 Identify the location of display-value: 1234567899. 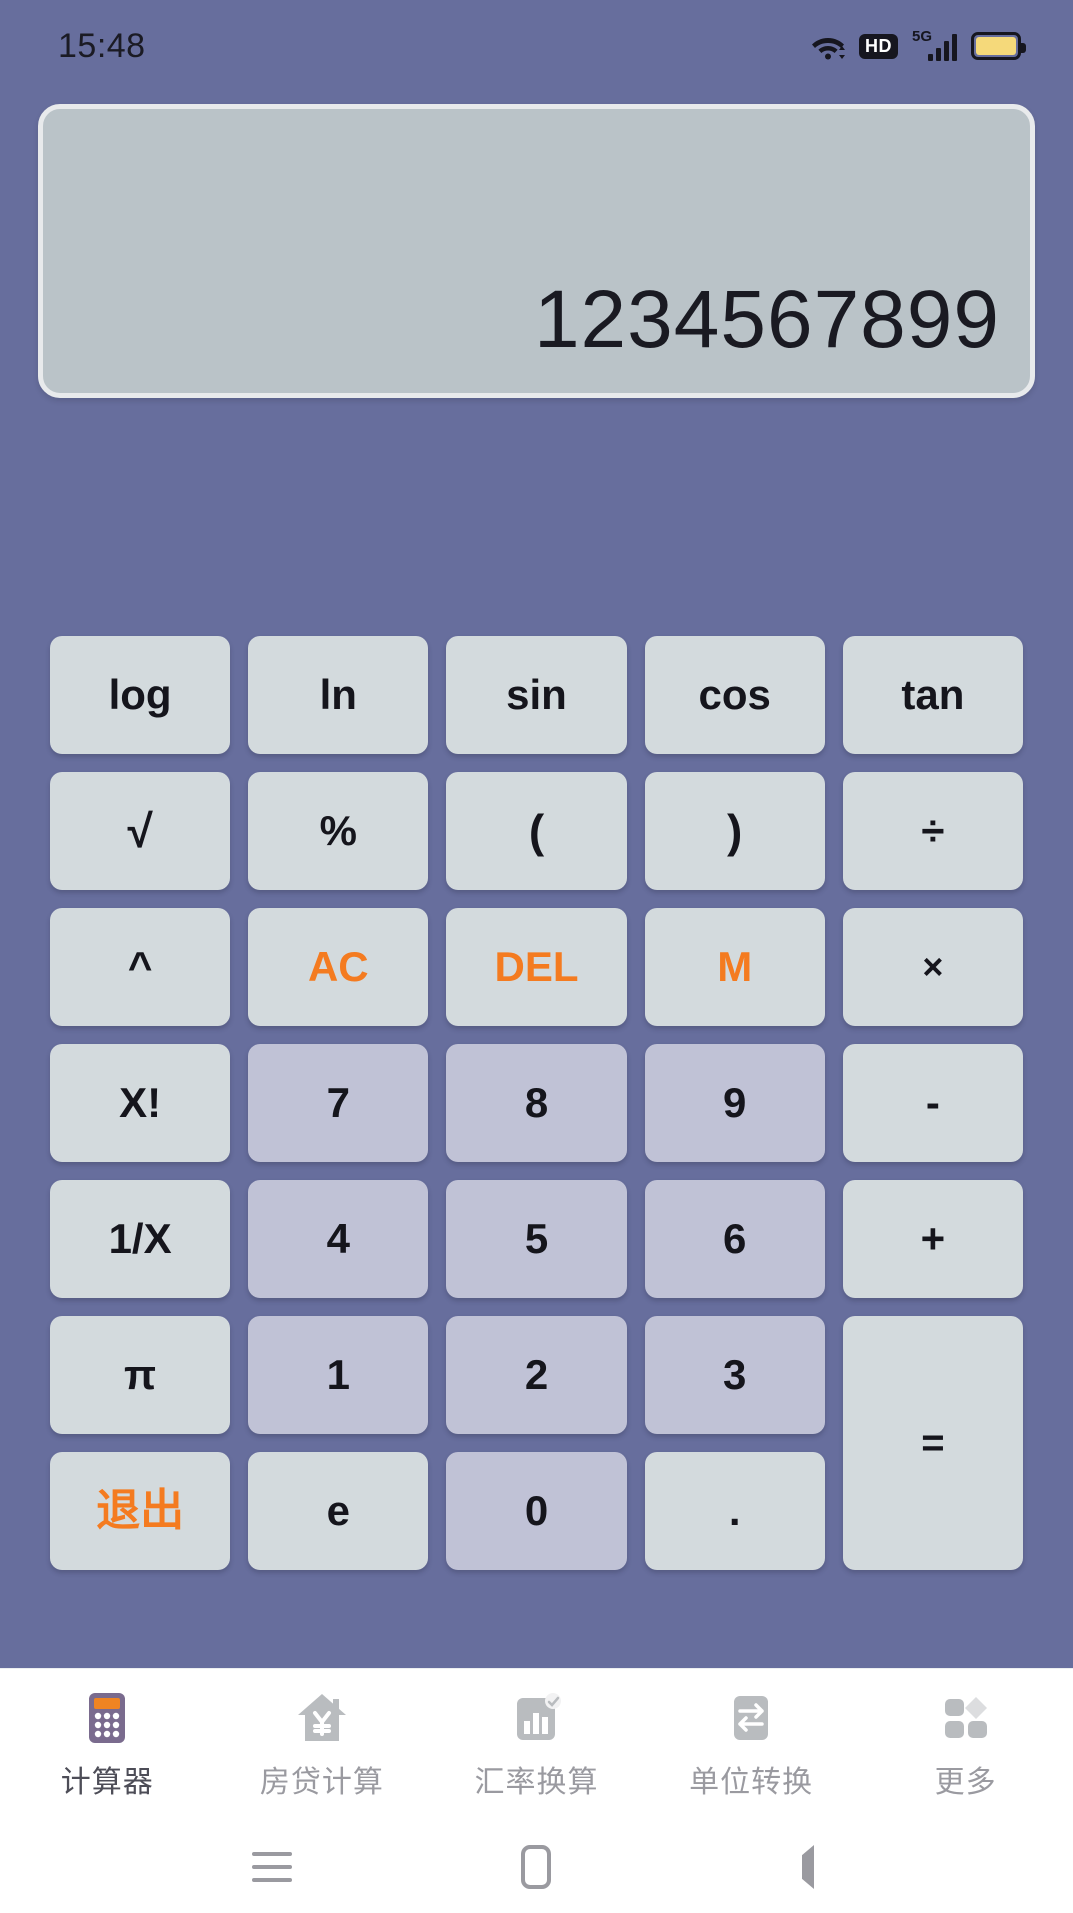
(766, 320).